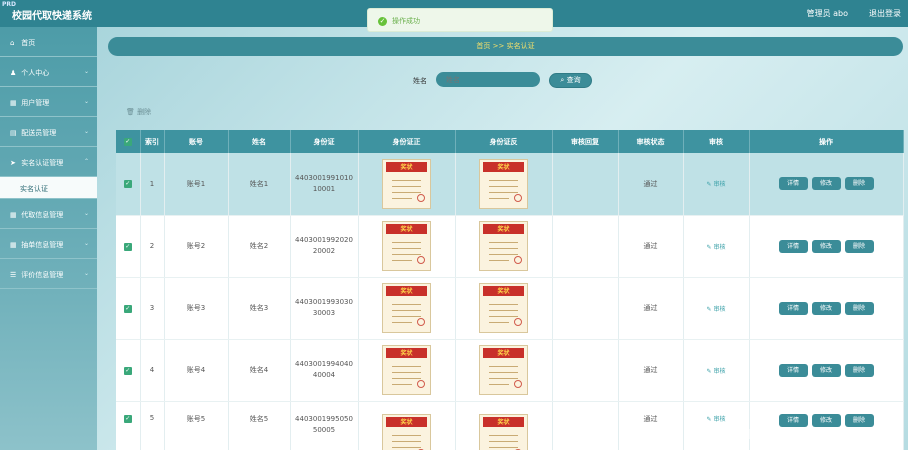  What do you see at coordinates (13, 133) in the screenshot?
I see `grid-icon: ▤` at bounding box center [13, 133].